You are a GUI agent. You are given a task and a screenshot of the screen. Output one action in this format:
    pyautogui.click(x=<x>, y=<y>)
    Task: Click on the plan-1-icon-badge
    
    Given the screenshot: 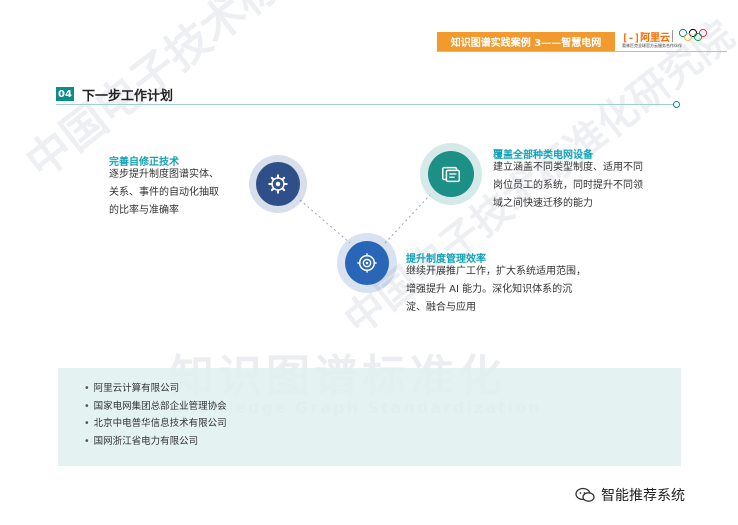 What is the action you would take?
    pyautogui.click(x=278, y=184)
    